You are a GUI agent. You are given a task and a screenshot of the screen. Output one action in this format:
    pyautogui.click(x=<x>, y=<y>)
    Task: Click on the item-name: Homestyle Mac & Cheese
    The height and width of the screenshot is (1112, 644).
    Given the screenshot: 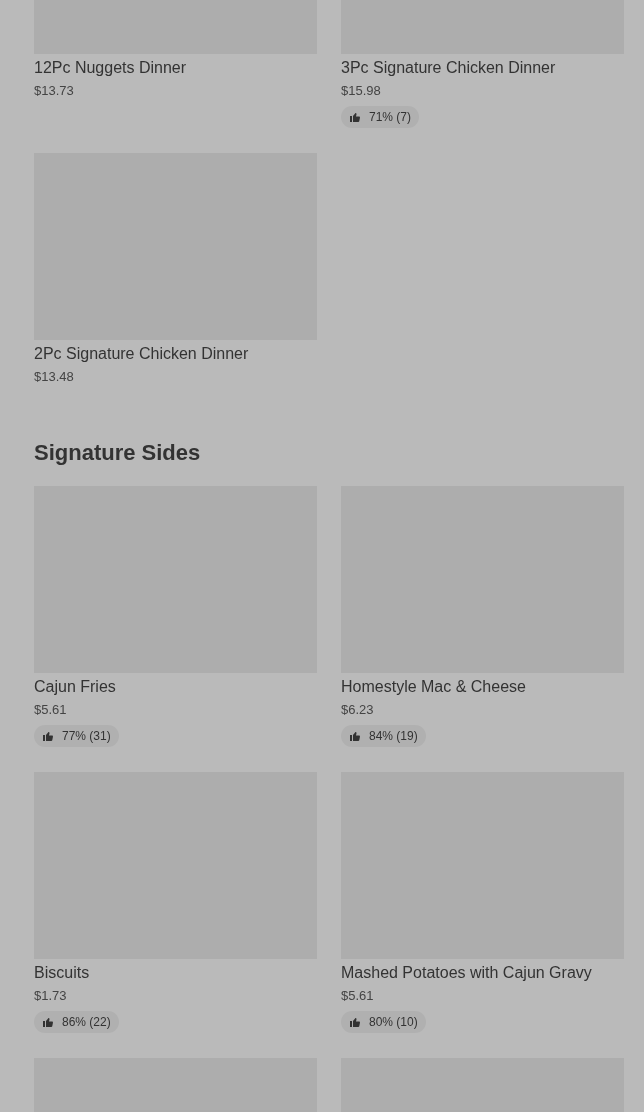 What is the action you would take?
    pyautogui.click(x=433, y=687)
    